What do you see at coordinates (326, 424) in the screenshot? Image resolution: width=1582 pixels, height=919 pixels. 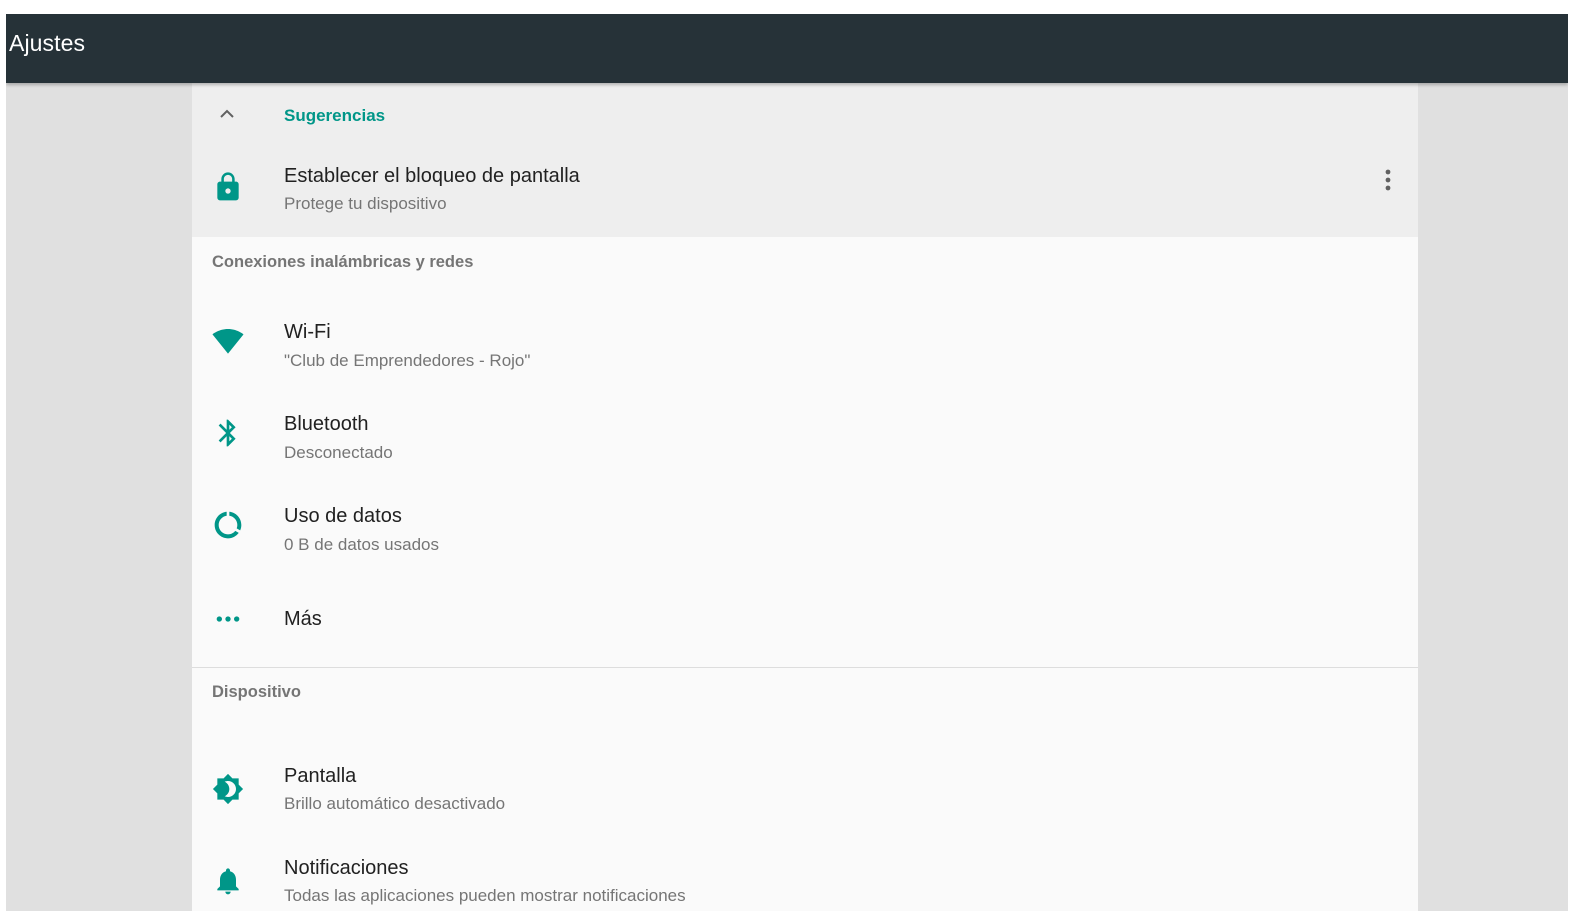 I see `settings-item-title: Bluetooth` at bounding box center [326, 424].